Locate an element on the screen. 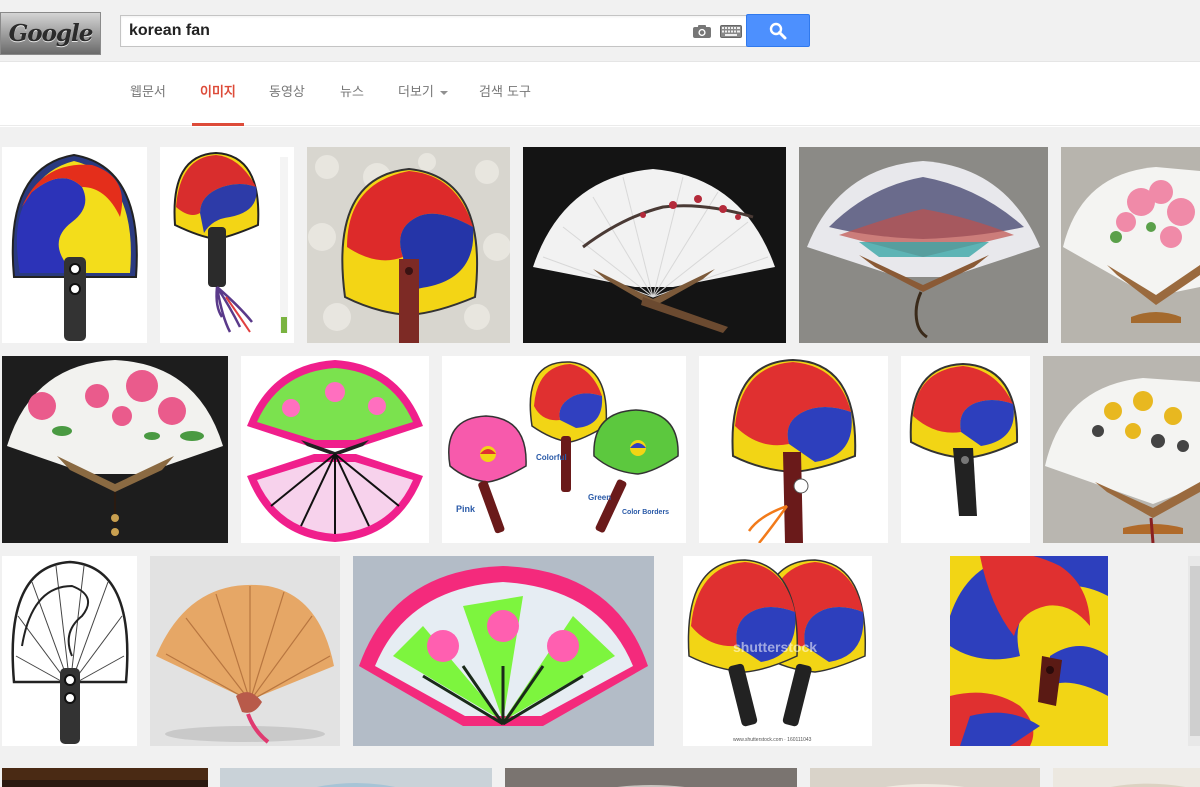  caption-color-borders: Color Borders is located at coordinates (645, 512).